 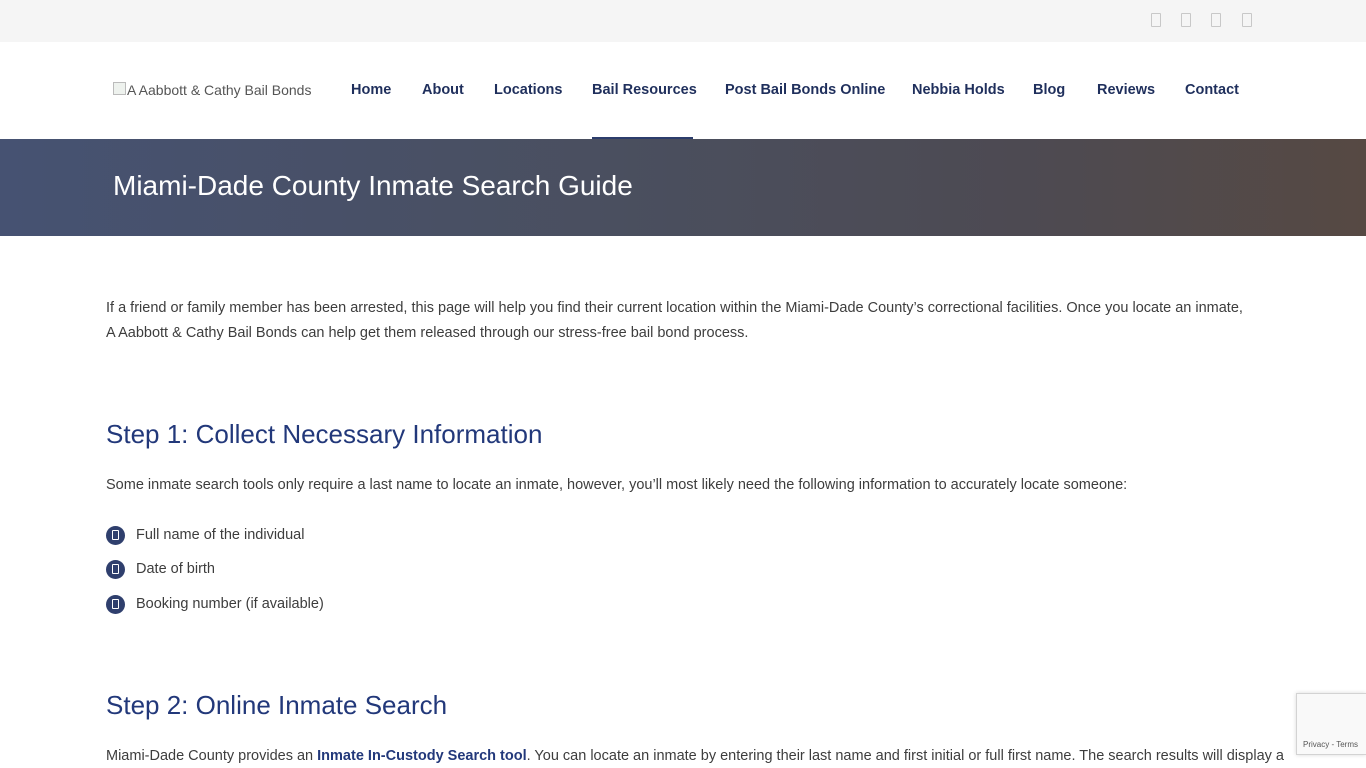 I want to click on recaptcha-terms-link: Terms, so click(x=1347, y=744).